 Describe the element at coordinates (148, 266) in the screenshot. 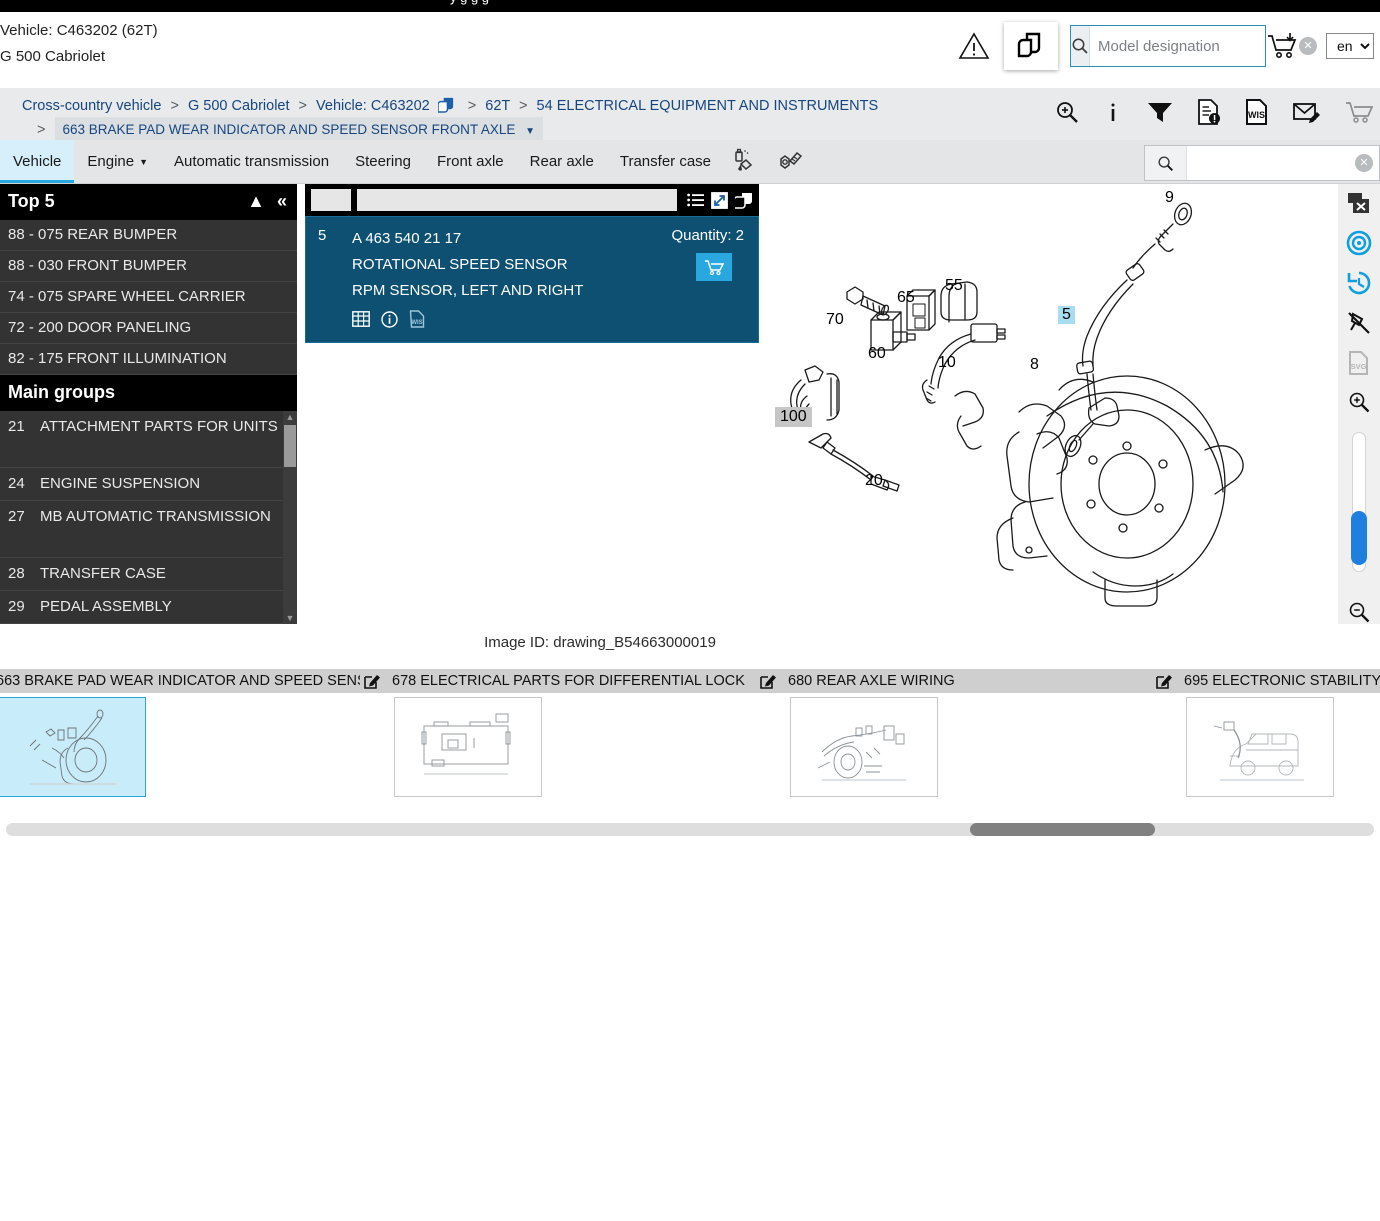

I see `top5-item: 88 - 030 FRONT BUMPER` at that location.